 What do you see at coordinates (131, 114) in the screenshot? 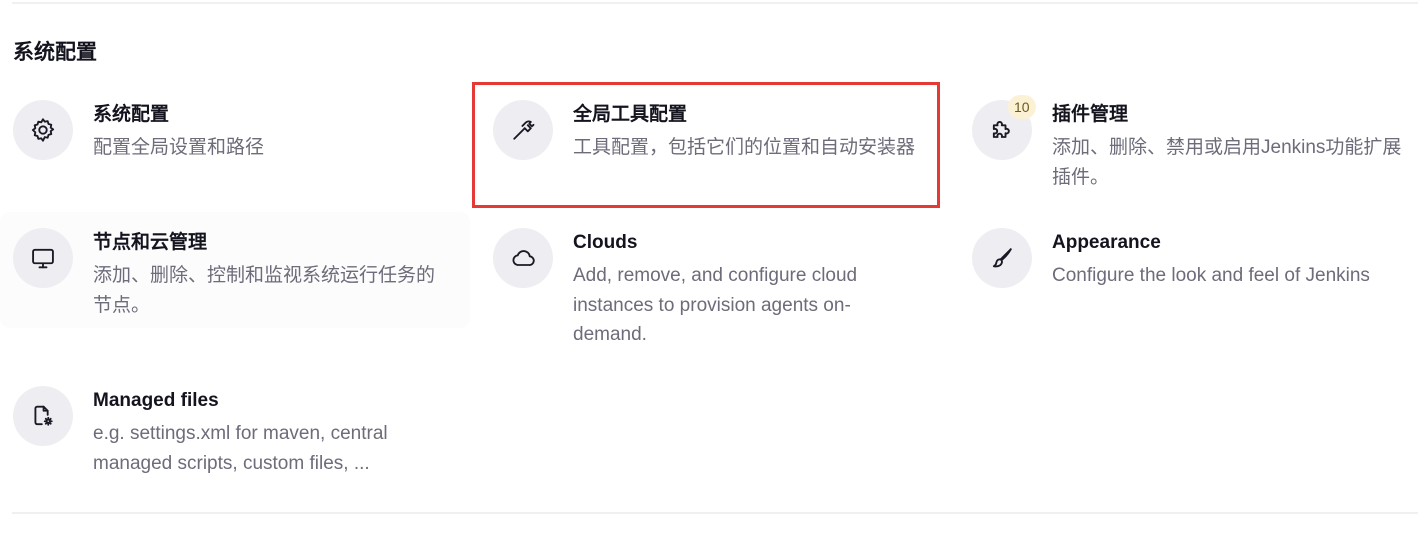
I see `tile-title-system-configuration: 系统配置` at bounding box center [131, 114].